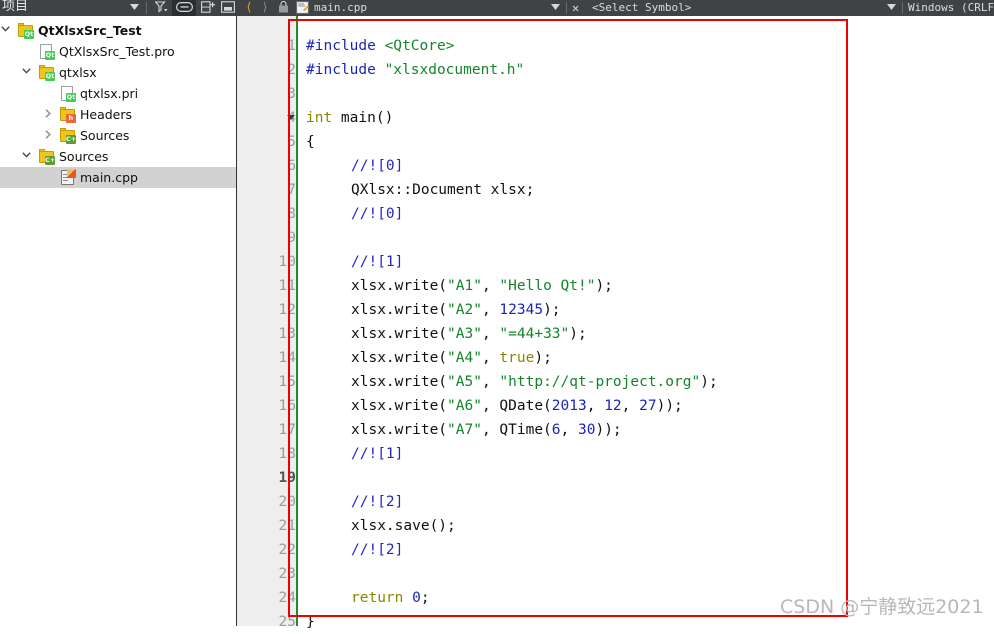 This screenshot has width=994, height=634. What do you see at coordinates (84, 156) in the screenshot?
I see `tree-item-label: Sources` at bounding box center [84, 156].